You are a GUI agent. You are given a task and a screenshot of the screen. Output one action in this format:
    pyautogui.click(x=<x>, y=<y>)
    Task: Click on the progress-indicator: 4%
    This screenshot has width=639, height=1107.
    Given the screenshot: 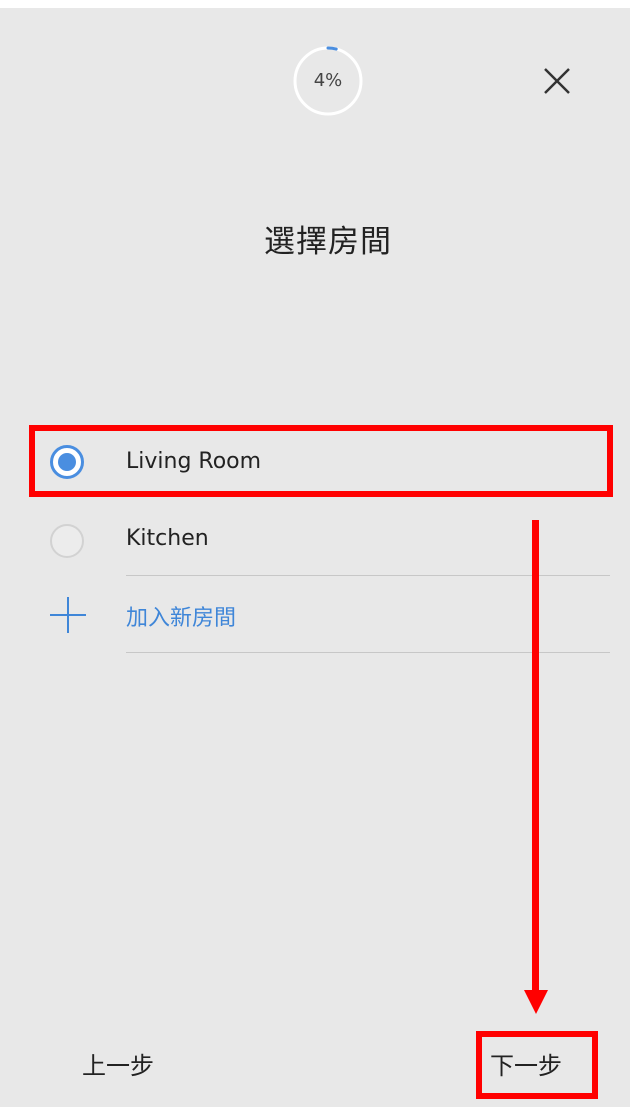 What is the action you would take?
    pyautogui.click(x=328, y=81)
    